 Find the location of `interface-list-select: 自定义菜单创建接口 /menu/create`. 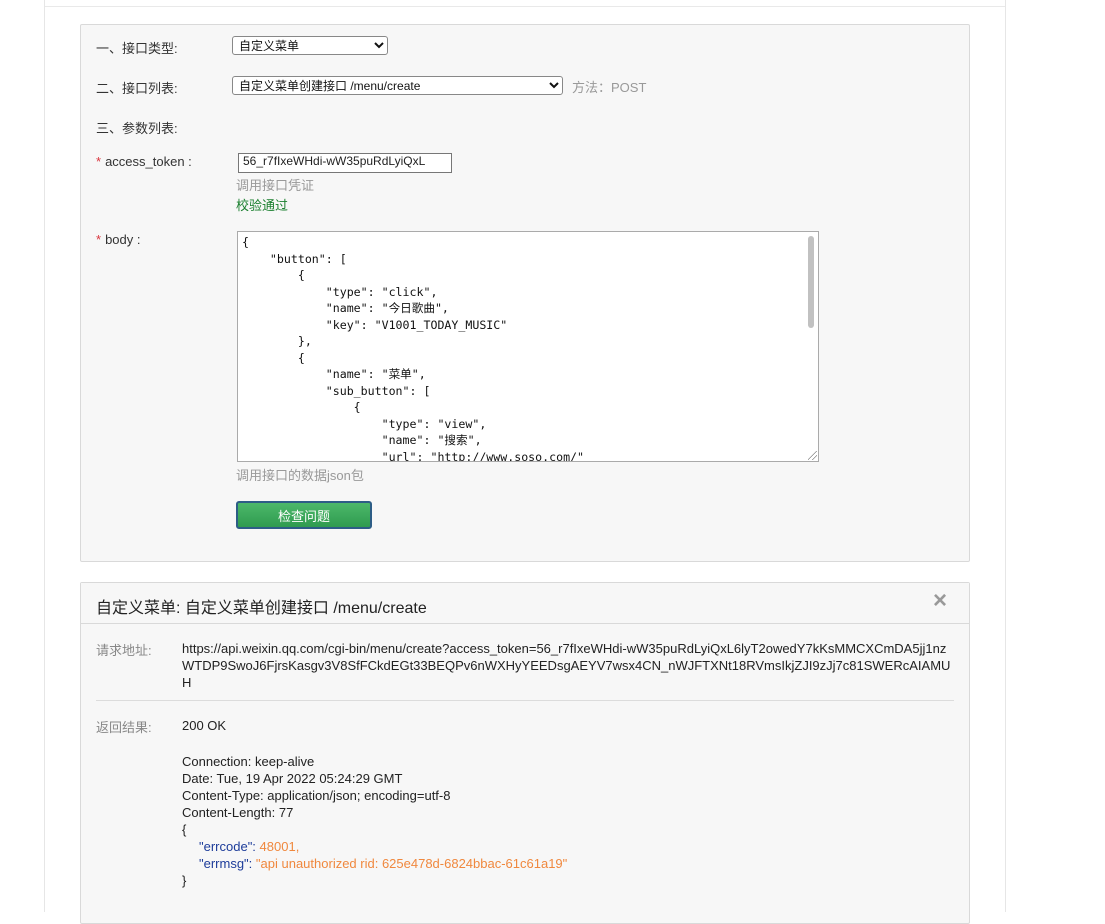

interface-list-select: 自定义菜单创建接口 /menu/create is located at coordinates (397, 85).